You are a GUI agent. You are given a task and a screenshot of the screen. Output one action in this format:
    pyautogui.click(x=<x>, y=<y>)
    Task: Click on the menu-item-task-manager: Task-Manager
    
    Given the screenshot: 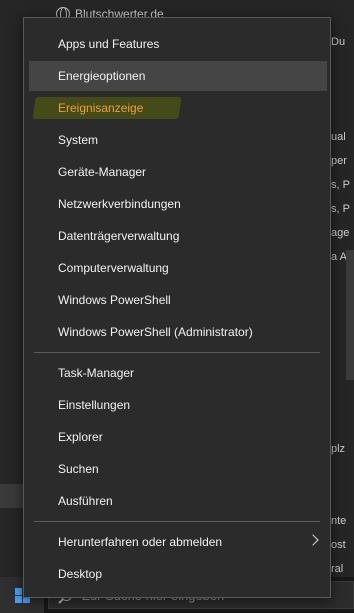 What is the action you would take?
    pyautogui.click(x=178, y=373)
    